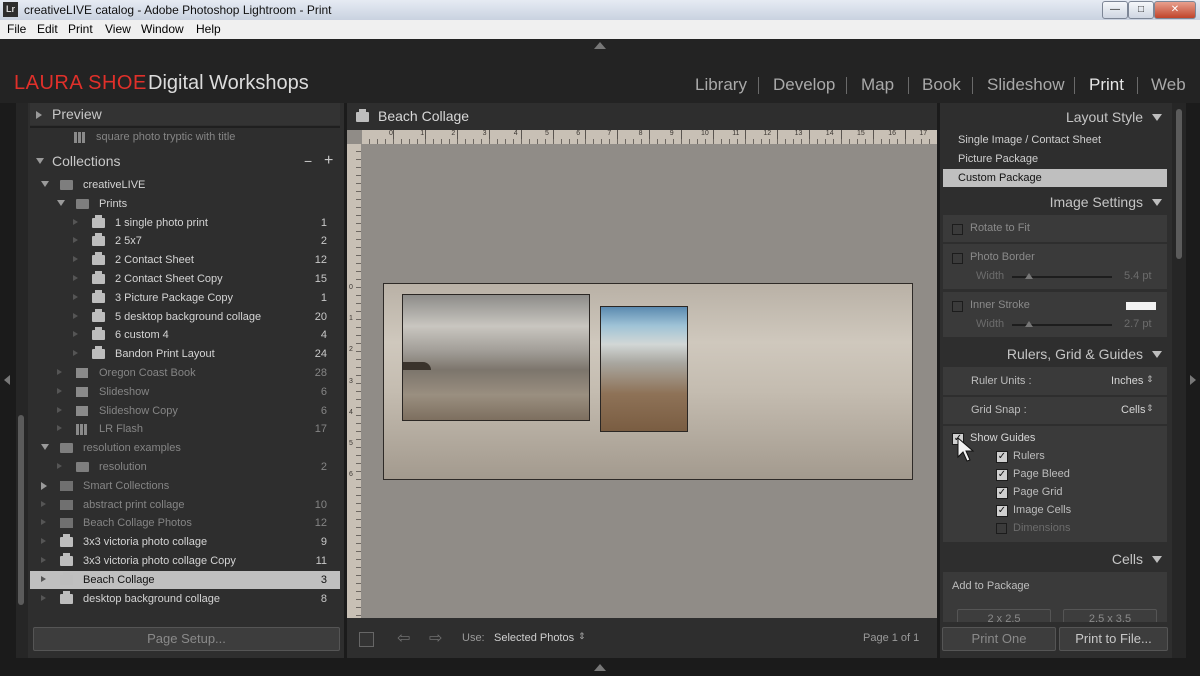 The height and width of the screenshot is (676, 1200). Describe the element at coordinates (7, 380) in the screenshot. I see `left-panel-toggle-icon` at that location.